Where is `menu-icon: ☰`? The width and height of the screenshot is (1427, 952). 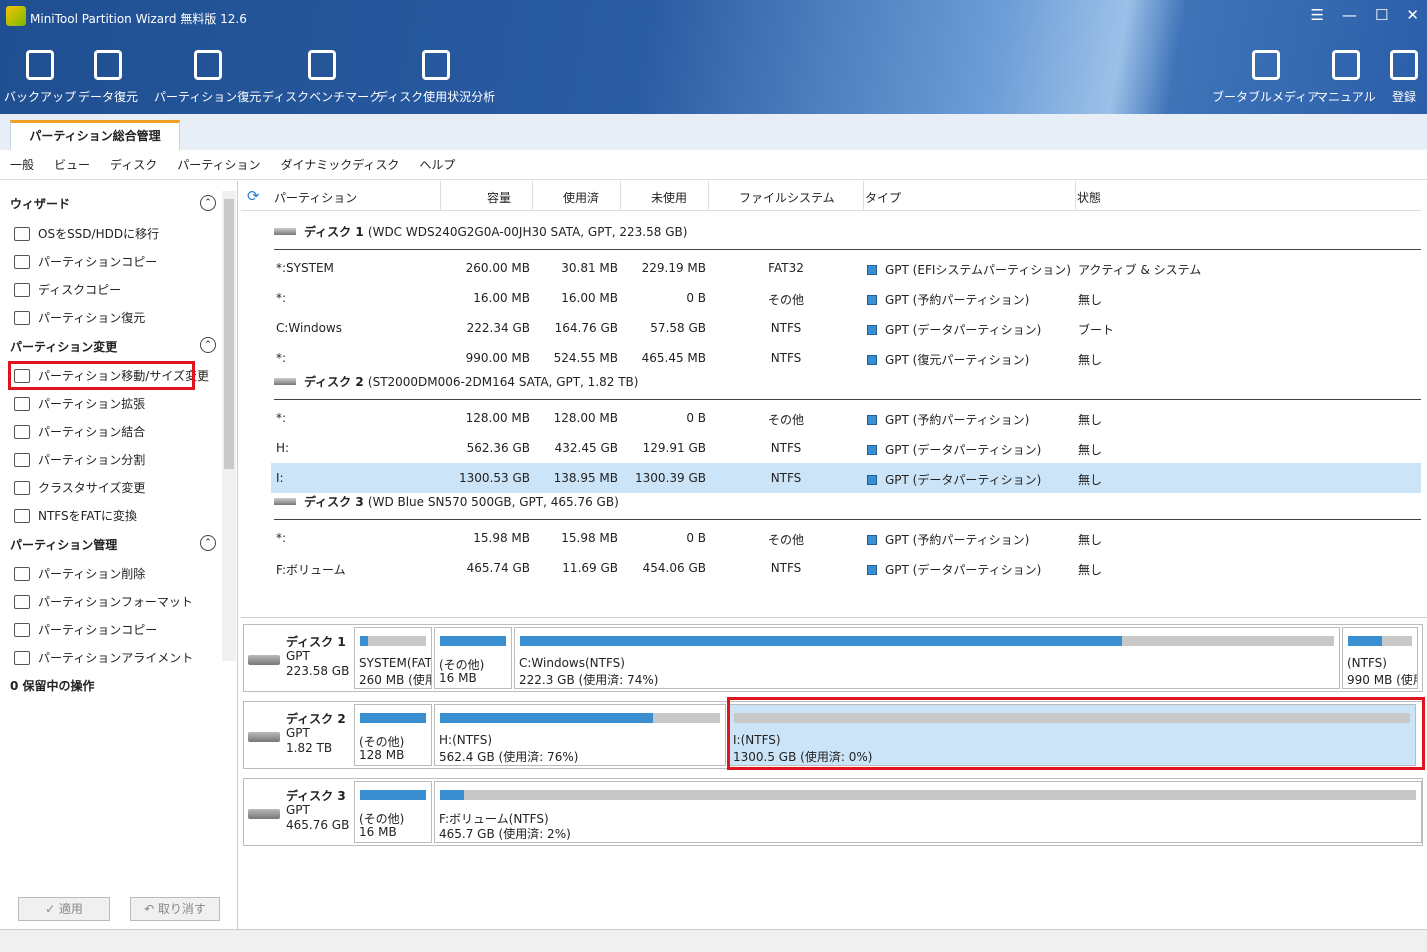
menu-icon: ☰ is located at coordinates (1317, 15).